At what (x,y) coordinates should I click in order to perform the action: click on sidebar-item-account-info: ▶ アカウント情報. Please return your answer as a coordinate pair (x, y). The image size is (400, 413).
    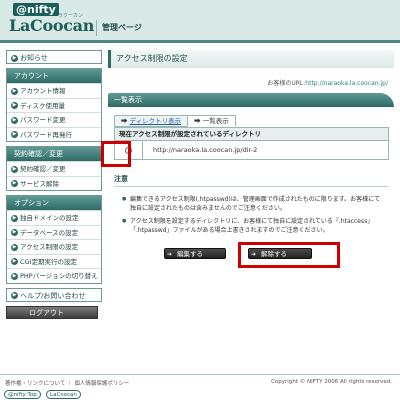
    Looking at the image, I should click on (54, 90).